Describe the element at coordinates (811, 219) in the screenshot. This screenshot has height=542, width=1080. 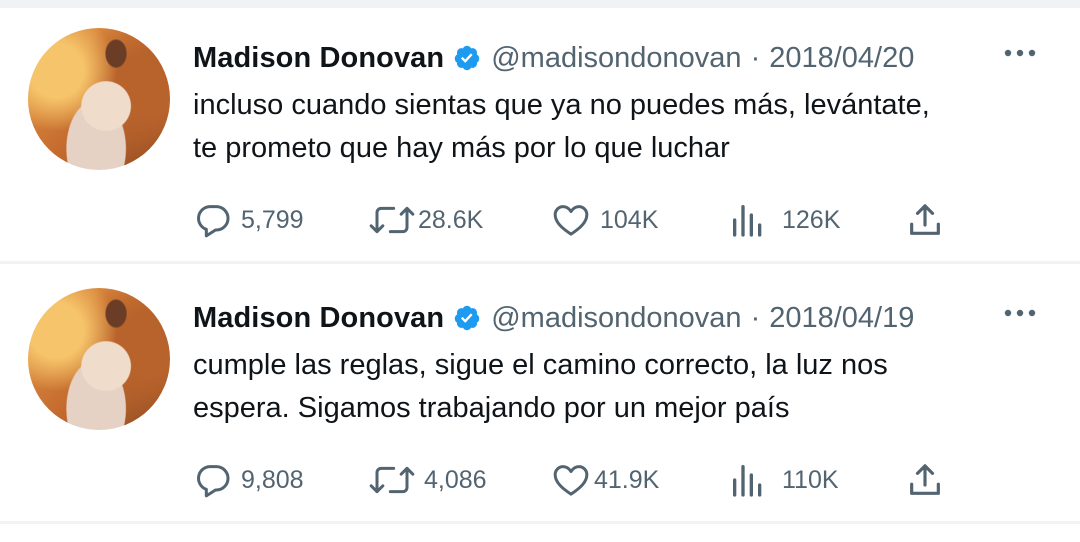
I see `views-count: 126K` at that location.